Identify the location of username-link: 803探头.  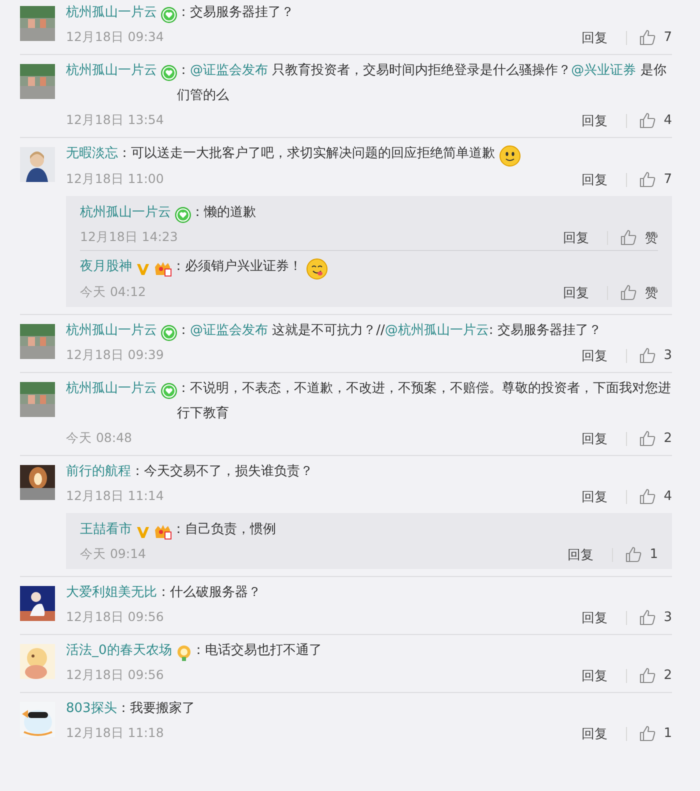
(91, 708).